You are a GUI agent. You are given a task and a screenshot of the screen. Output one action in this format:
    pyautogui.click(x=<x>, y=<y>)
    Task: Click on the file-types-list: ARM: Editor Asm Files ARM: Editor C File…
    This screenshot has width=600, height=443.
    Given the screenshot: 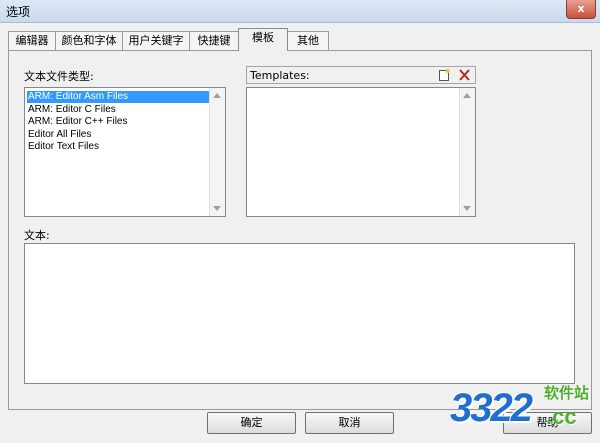 What is the action you would take?
    pyautogui.click(x=125, y=152)
    